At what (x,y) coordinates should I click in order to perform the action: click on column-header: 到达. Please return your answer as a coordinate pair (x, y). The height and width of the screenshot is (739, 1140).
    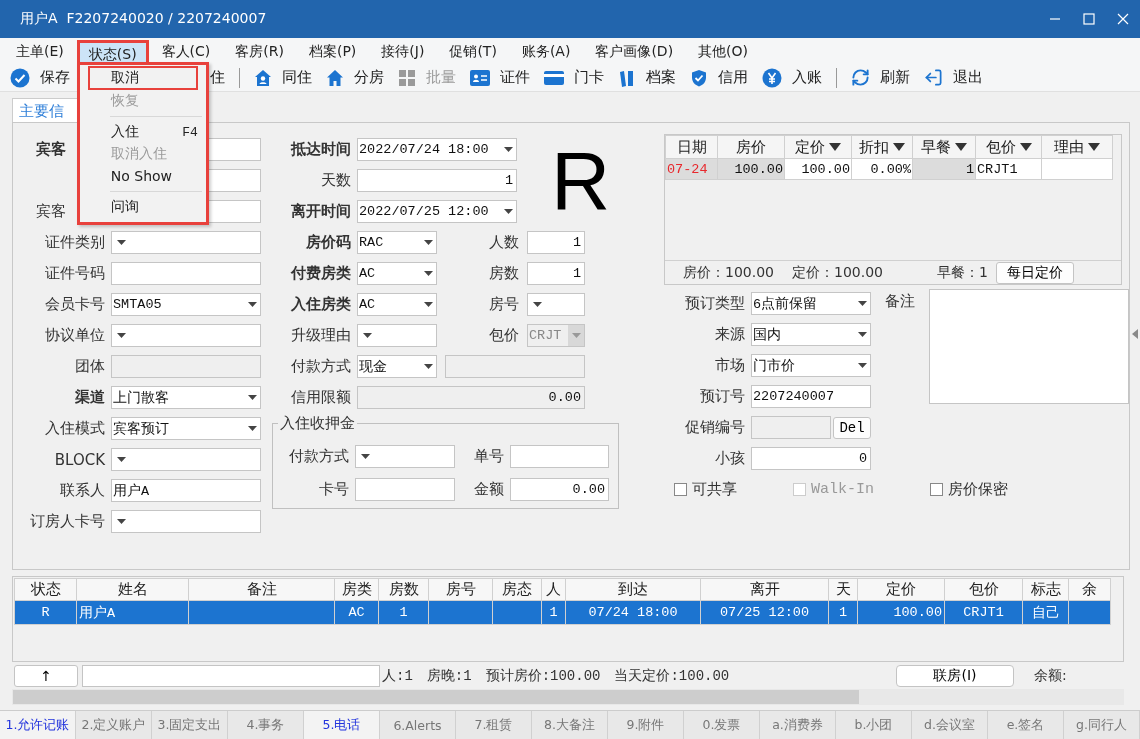
    Looking at the image, I should click on (633, 589).